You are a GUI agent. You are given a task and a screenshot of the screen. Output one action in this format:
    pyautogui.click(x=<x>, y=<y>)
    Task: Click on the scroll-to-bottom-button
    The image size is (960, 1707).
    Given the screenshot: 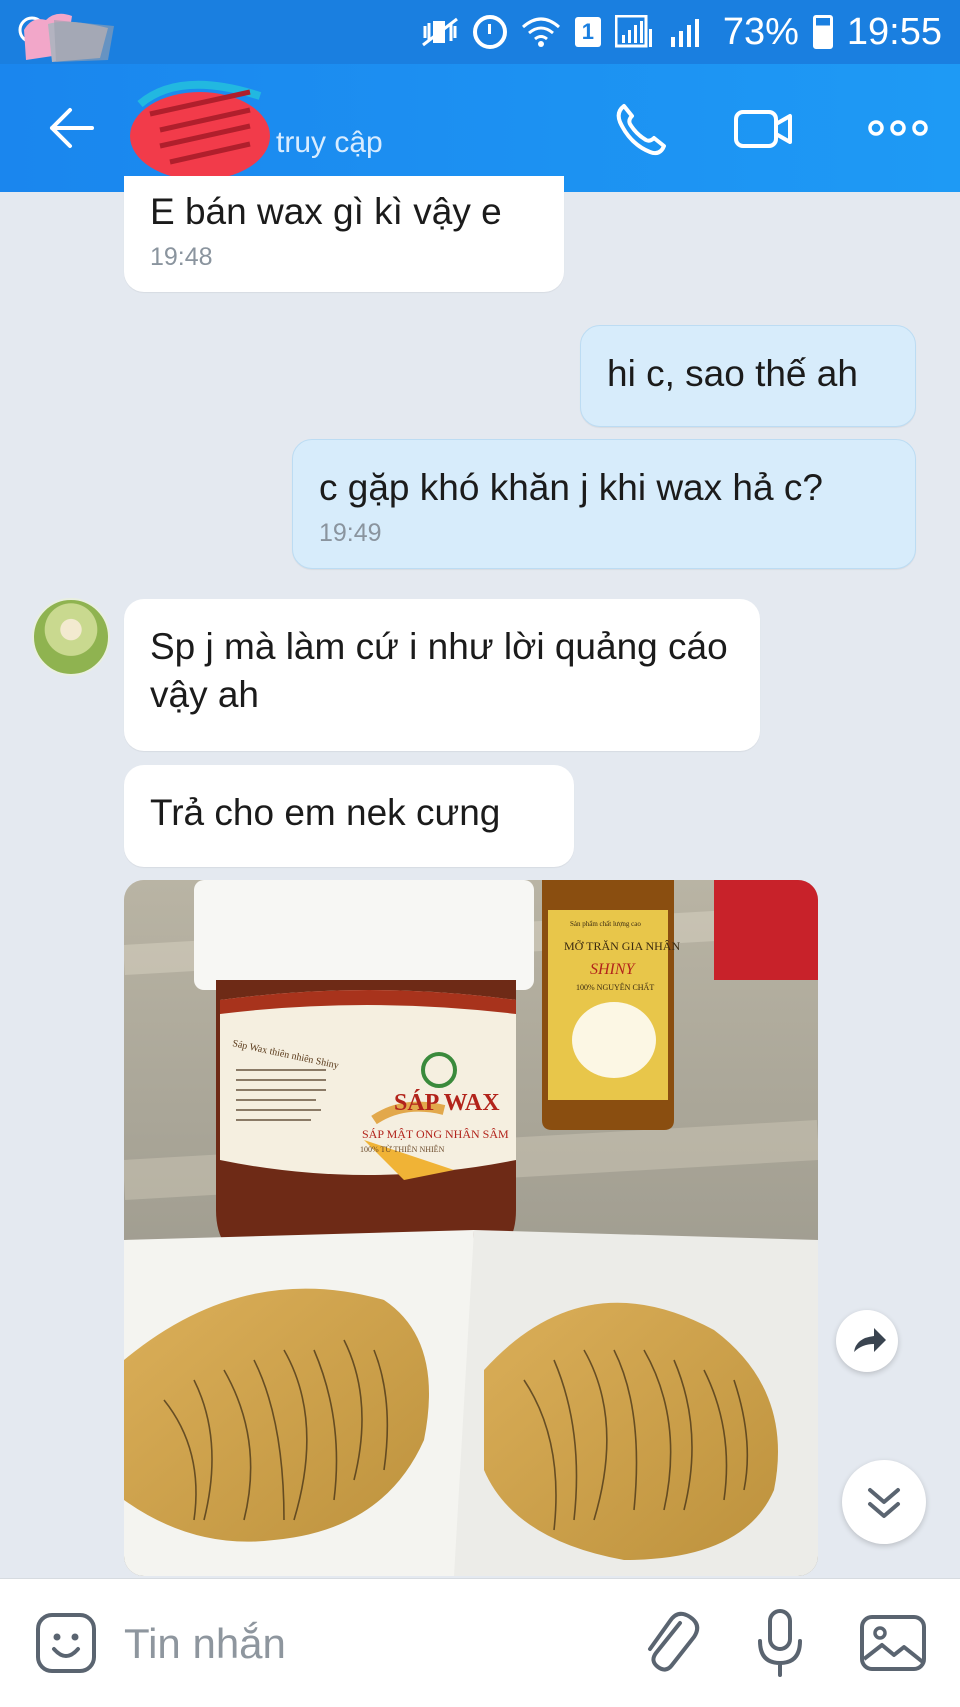 What is the action you would take?
    pyautogui.click(x=884, y=1502)
    